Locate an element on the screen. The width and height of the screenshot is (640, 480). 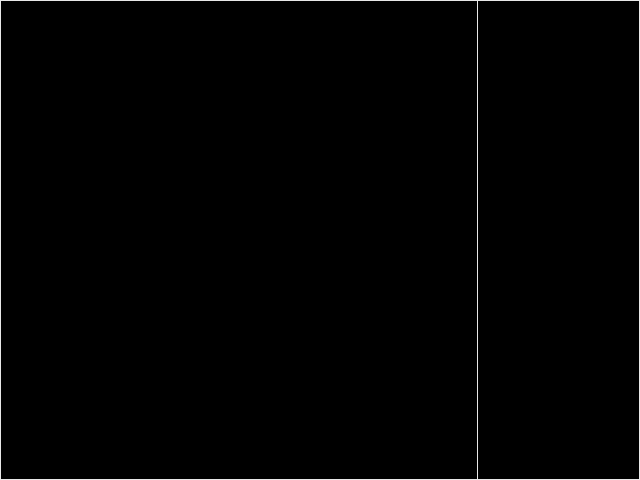
info-panel is located at coordinates (558, 17).